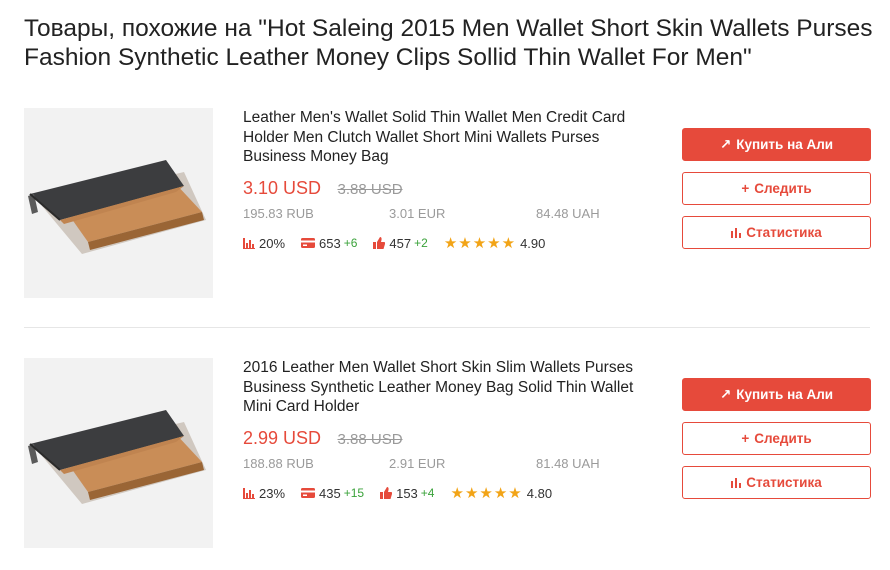  Describe the element at coordinates (278, 463) in the screenshot. I see `price-rub: 188.88 RUB` at that location.